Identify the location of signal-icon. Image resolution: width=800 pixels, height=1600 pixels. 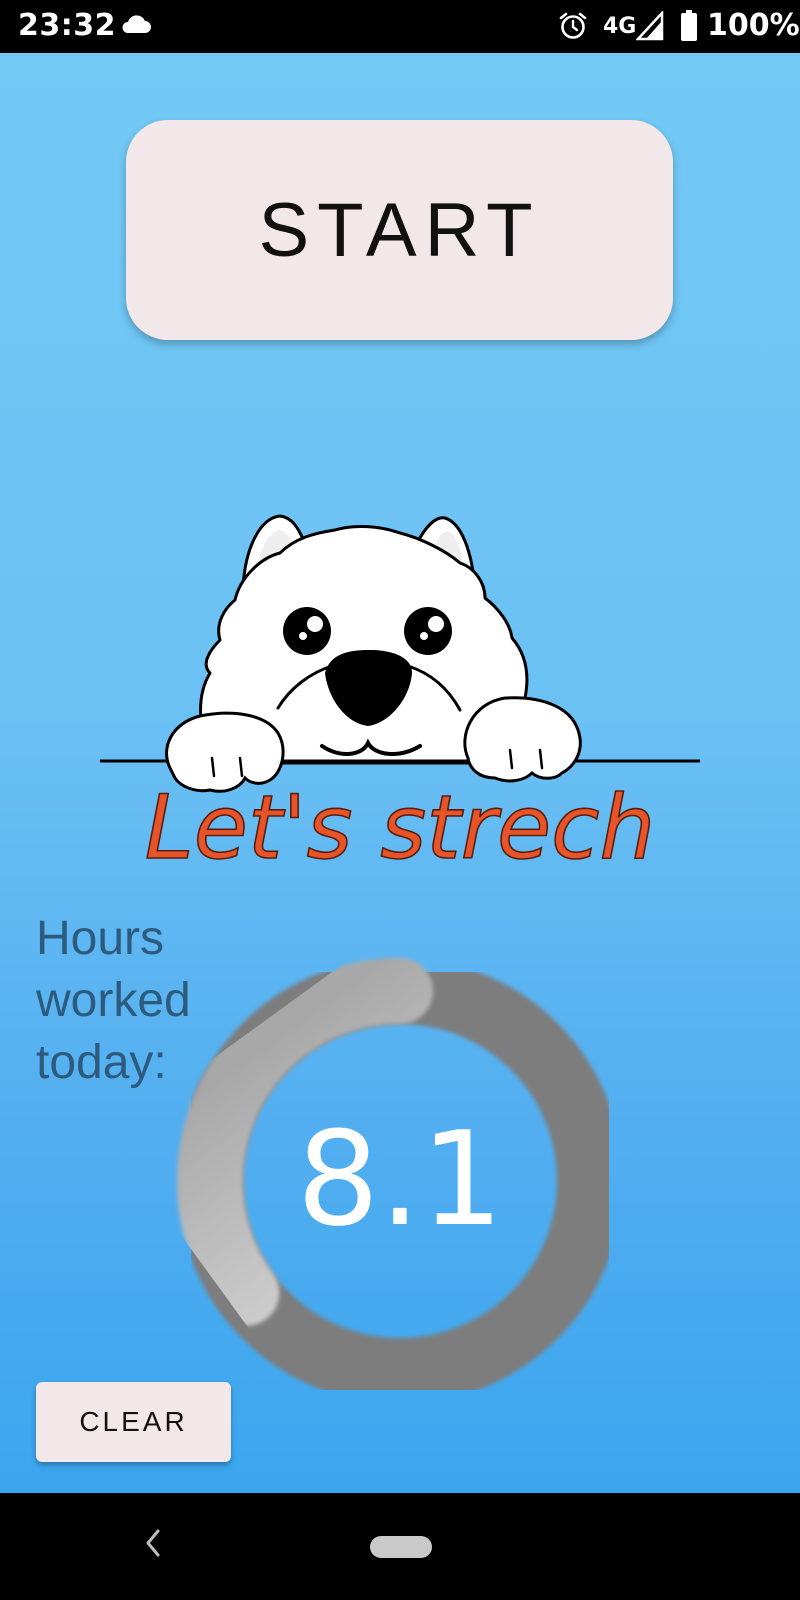
(650, 26).